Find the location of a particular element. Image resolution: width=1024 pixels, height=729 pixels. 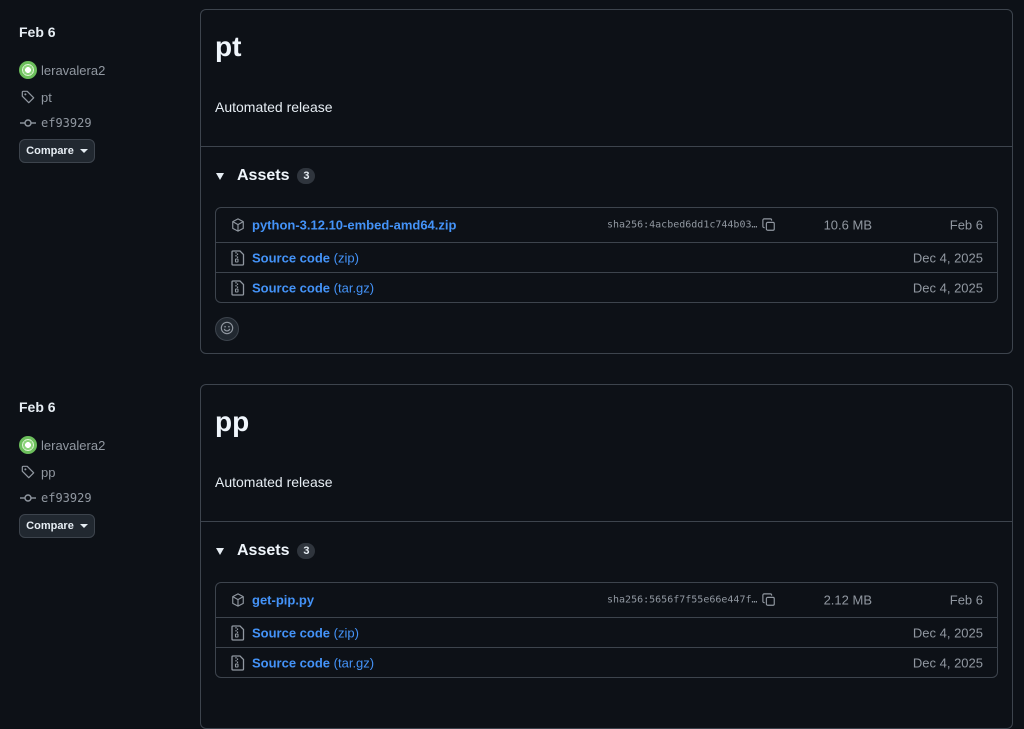

smiley-icon is located at coordinates (227, 329).